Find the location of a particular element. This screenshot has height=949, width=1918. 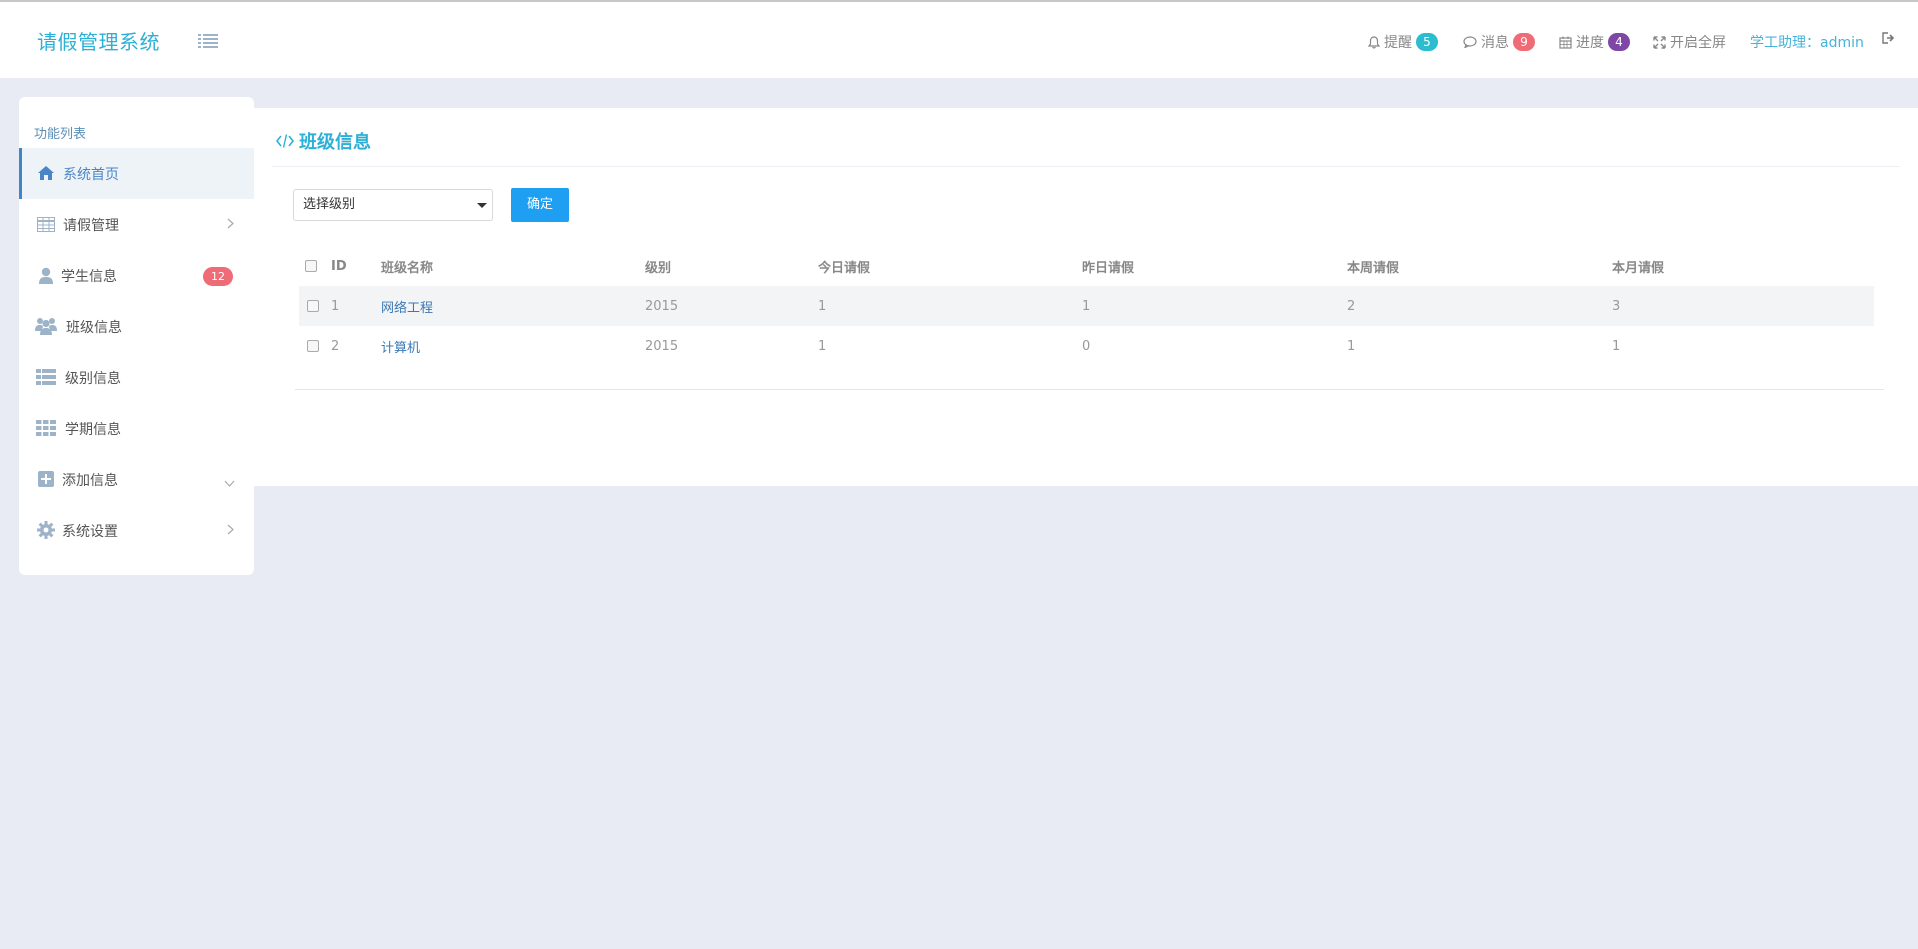

bell-icon is located at coordinates (1374, 42).